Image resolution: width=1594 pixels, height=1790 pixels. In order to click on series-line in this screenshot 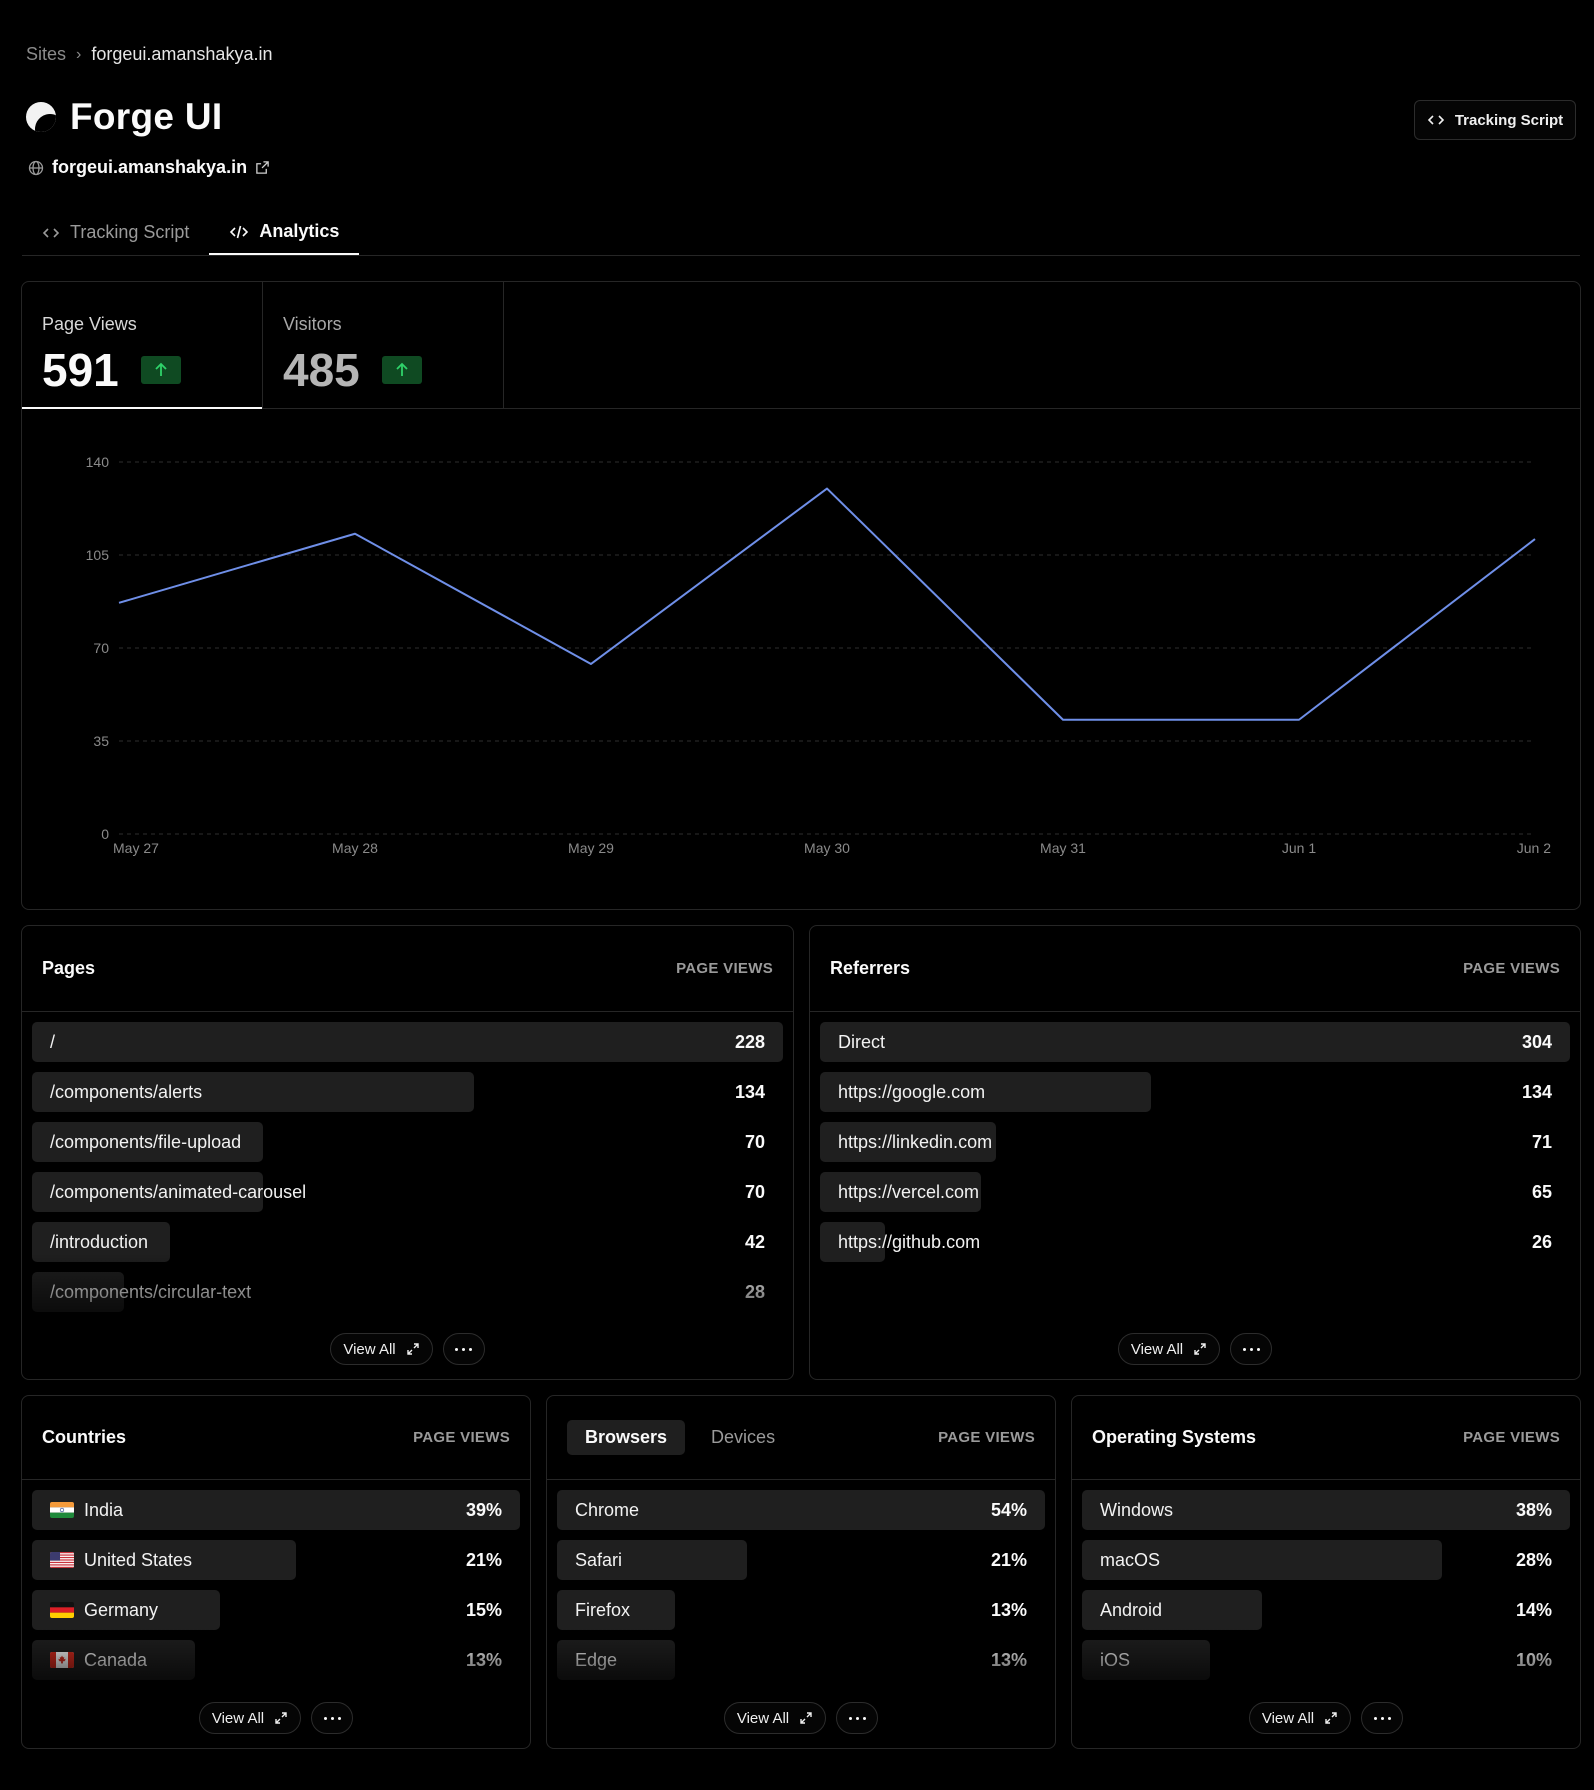, I will do `click(827, 604)`.